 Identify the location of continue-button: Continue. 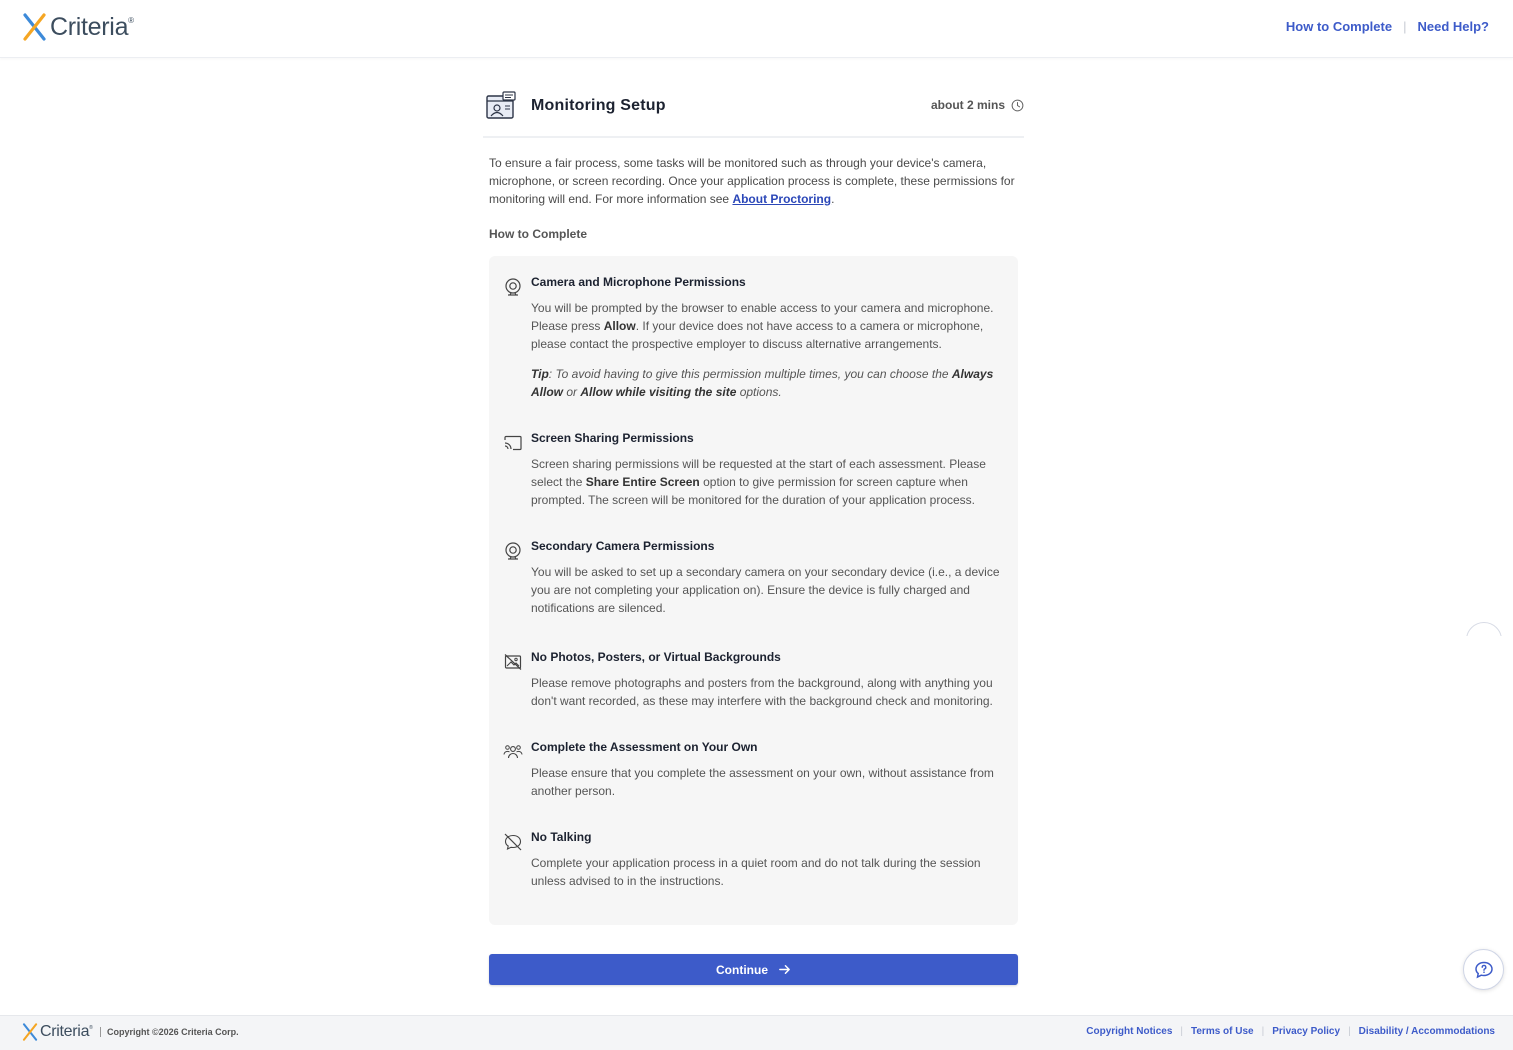
(753, 969).